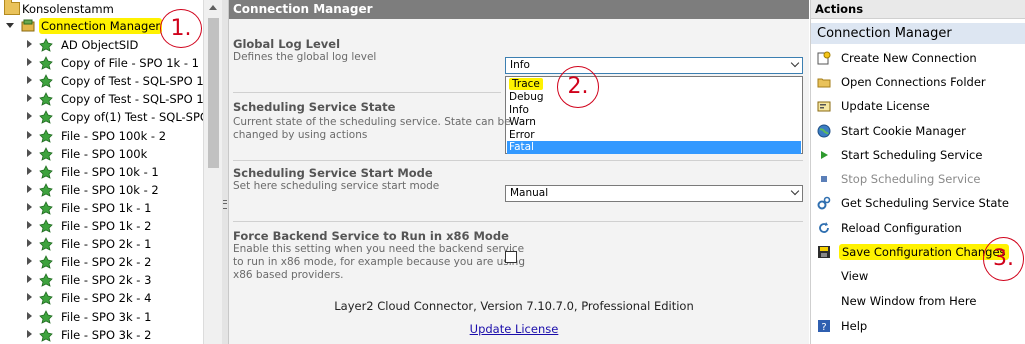  I want to click on log-level-option-info: Info, so click(654, 110).